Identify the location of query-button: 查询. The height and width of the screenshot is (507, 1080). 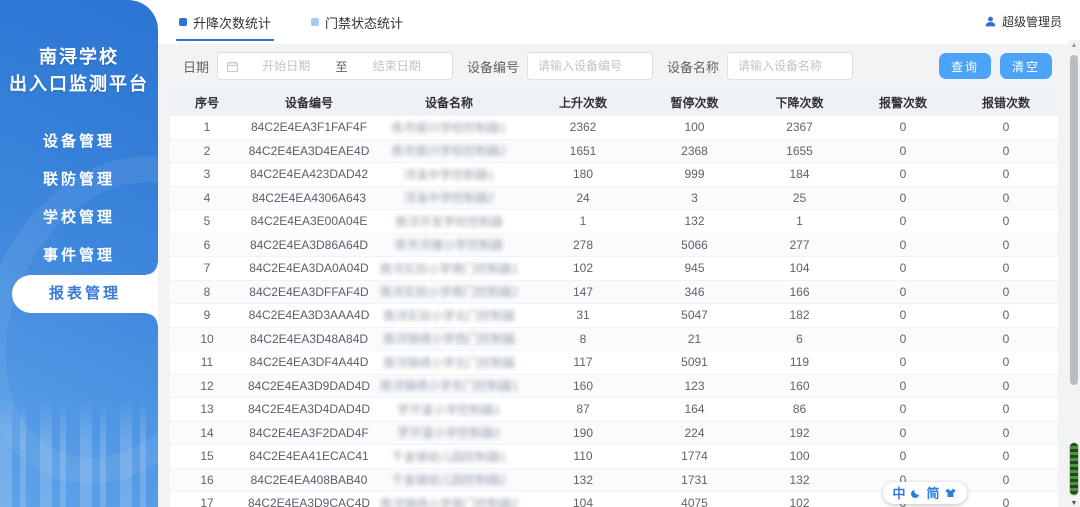
(964, 66).